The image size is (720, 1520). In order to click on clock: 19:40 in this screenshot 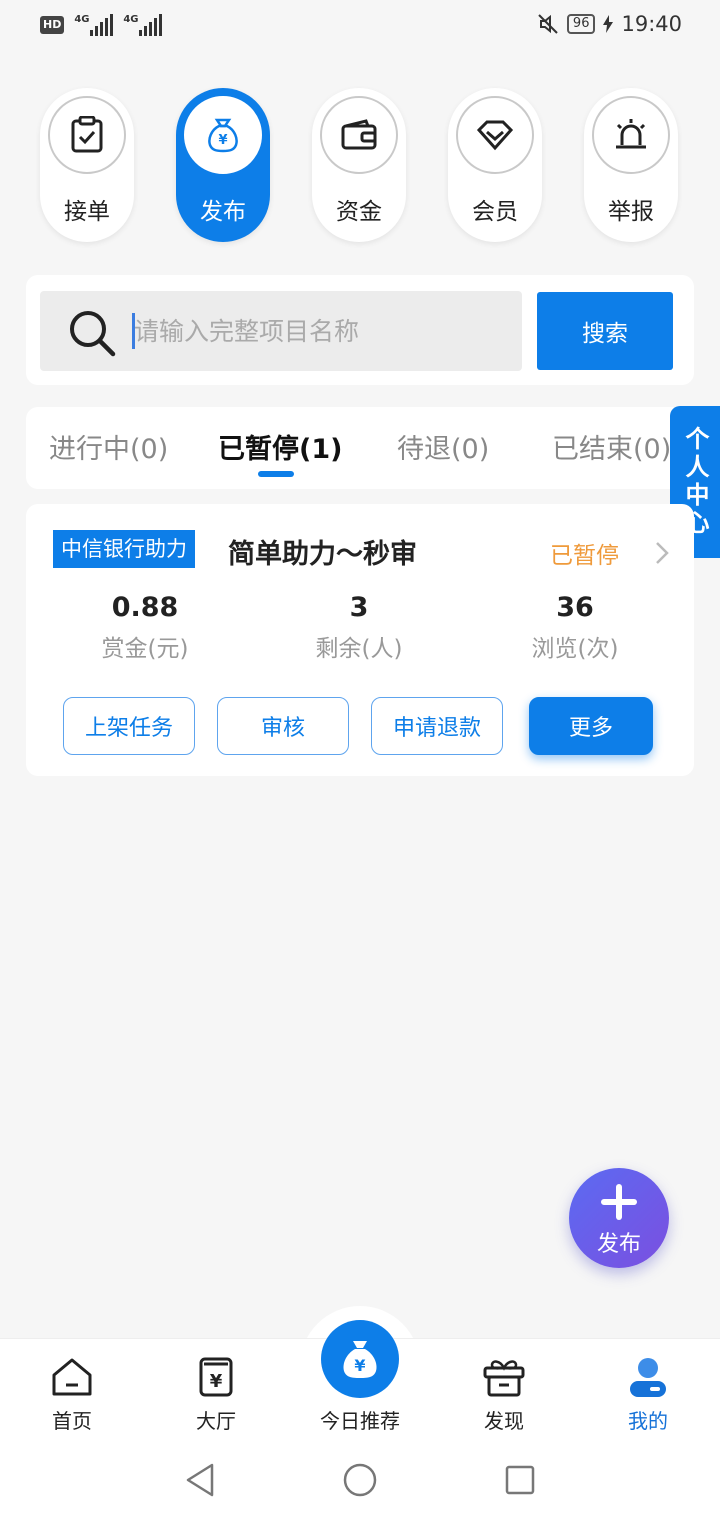, I will do `click(651, 24)`.